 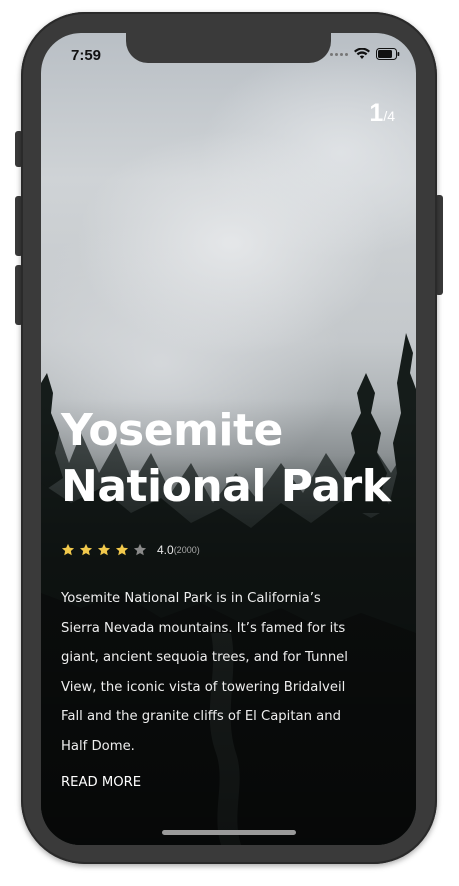 I want to click on rating-value: 4.0, so click(x=165, y=550).